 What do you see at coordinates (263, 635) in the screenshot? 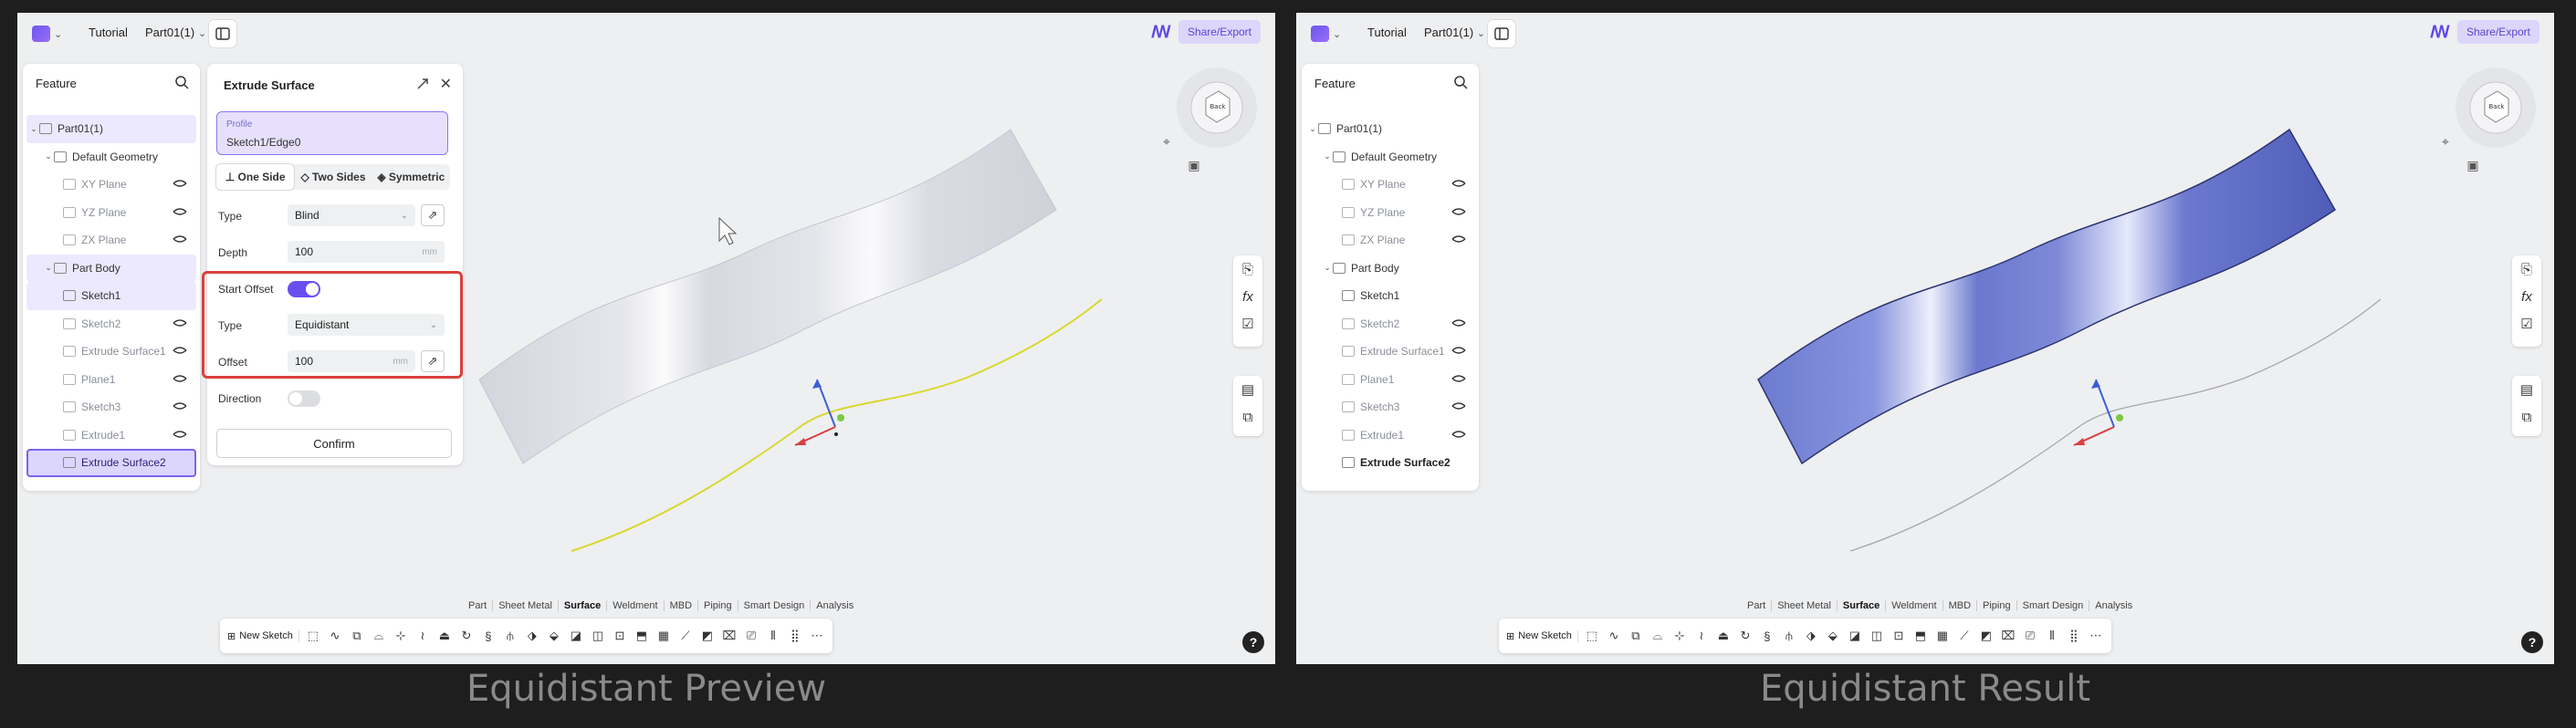
I see `new-sketch-button: ⊞ New Sketch` at bounding box center [263, 635].